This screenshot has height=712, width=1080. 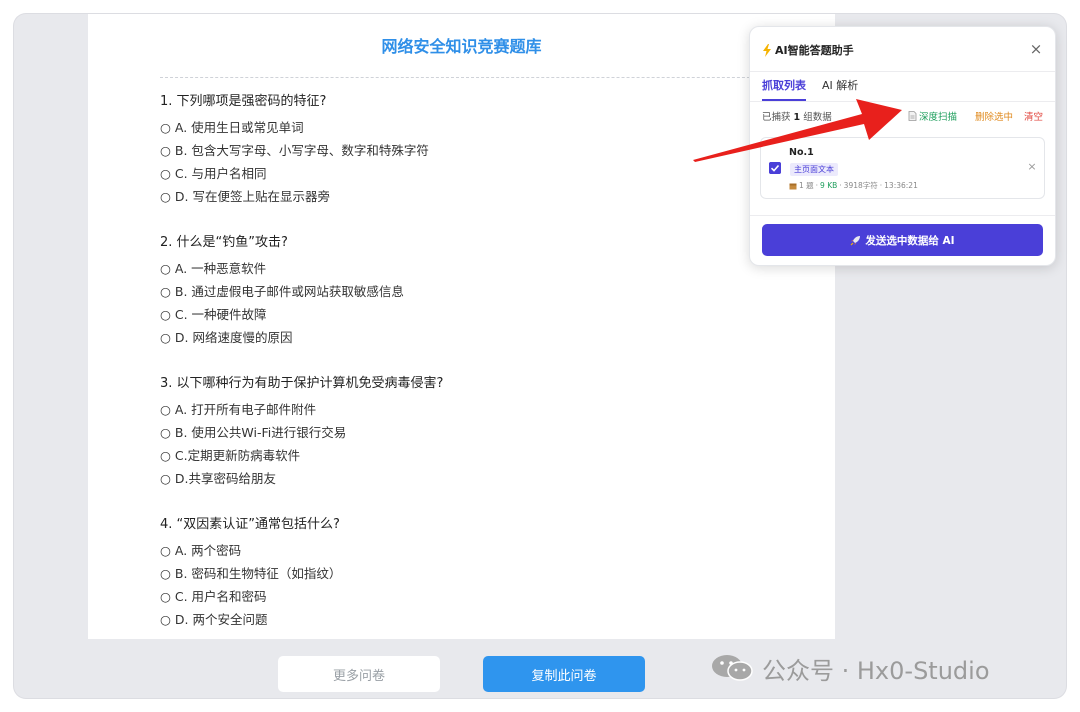 I want to click on option-d: ○ D. 写在便签上贴在显示器旁, so click(x=470, y=200).